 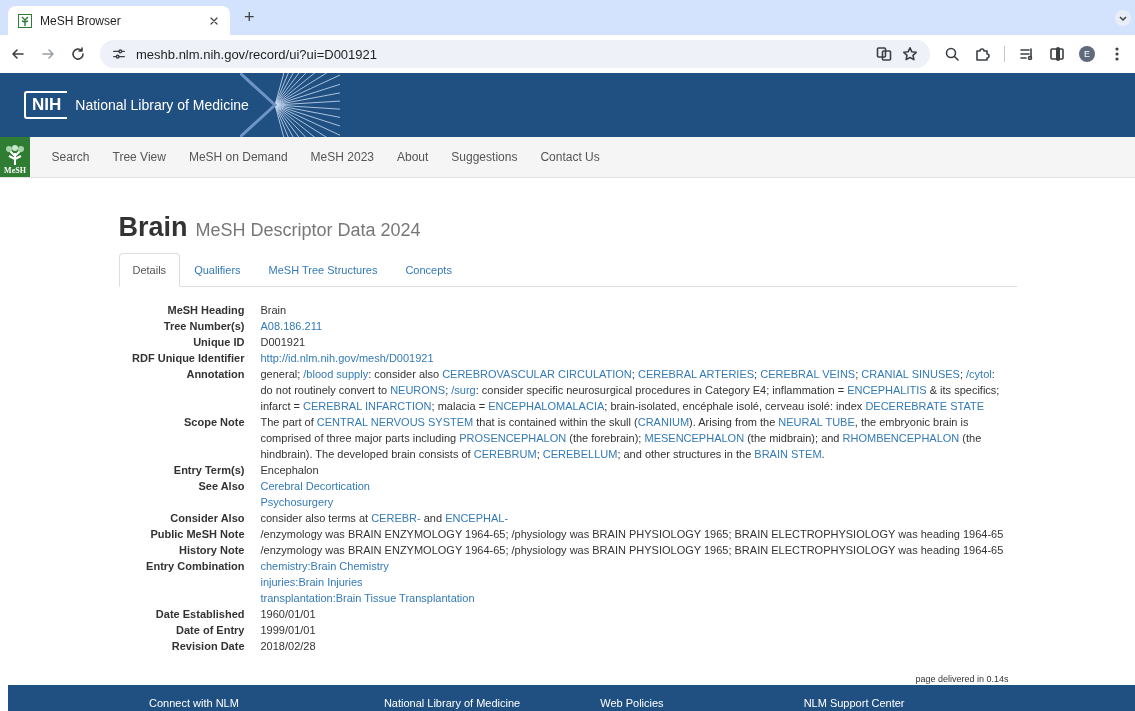 What do you see at coordinates (25, 20) in the screenshot?
I see `favicon-icon` at bounding box center [25, 20].